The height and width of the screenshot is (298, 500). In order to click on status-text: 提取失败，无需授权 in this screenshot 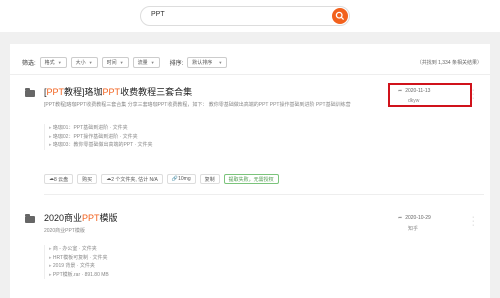, I will do `click(251, 179)`.